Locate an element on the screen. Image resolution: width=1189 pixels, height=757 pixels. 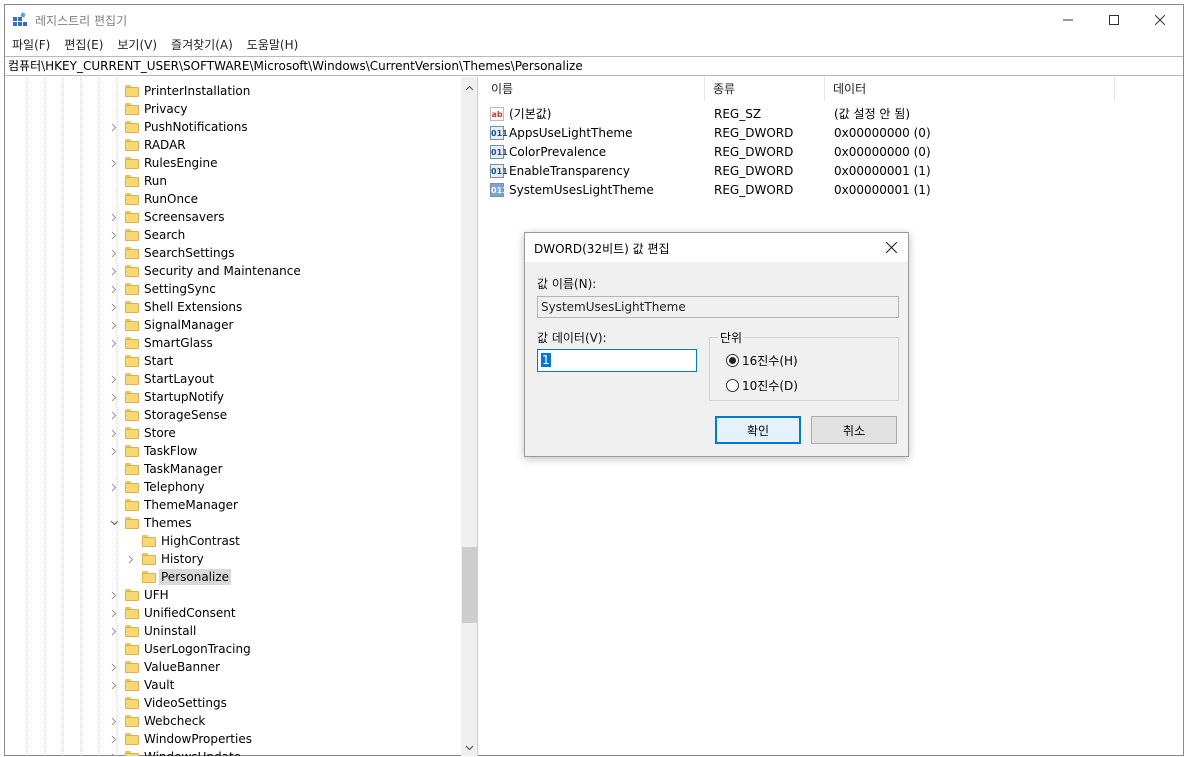
tree-node-label: RulesEngine is located at coordinates (181, 163).